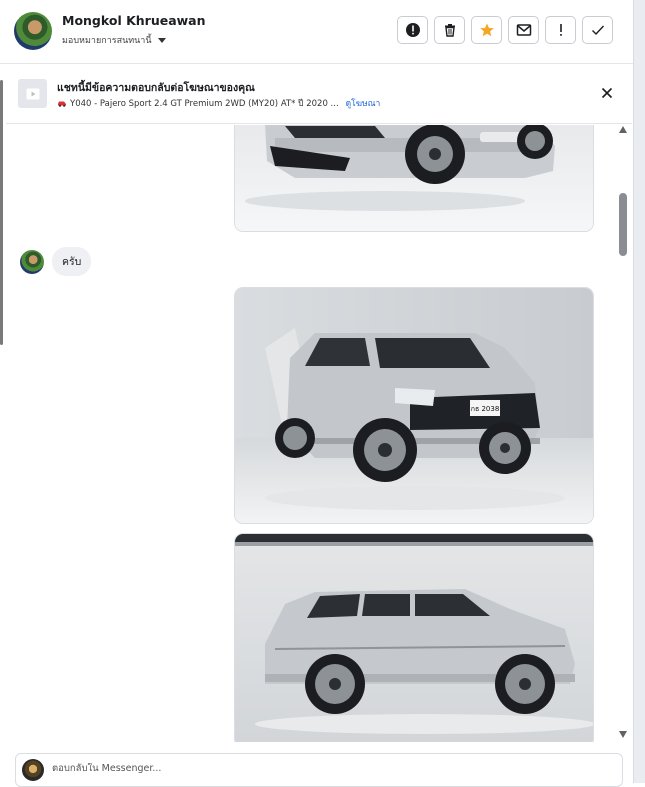  I want to click on contact-name: Mongkol Khrueawan, so click(134, 20).